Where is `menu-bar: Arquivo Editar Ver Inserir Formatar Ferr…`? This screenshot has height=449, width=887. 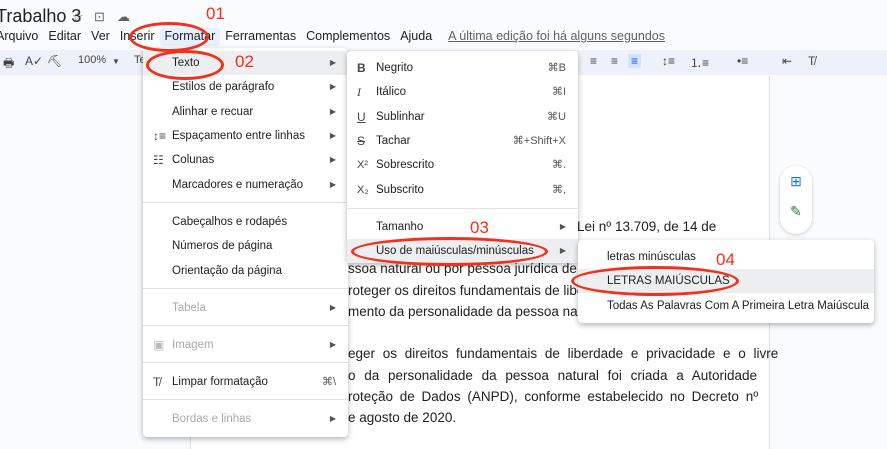
menu-bar: Arquivo Editar Ver Inserir Formatar Ferr… is located at coordinates (335, 37).